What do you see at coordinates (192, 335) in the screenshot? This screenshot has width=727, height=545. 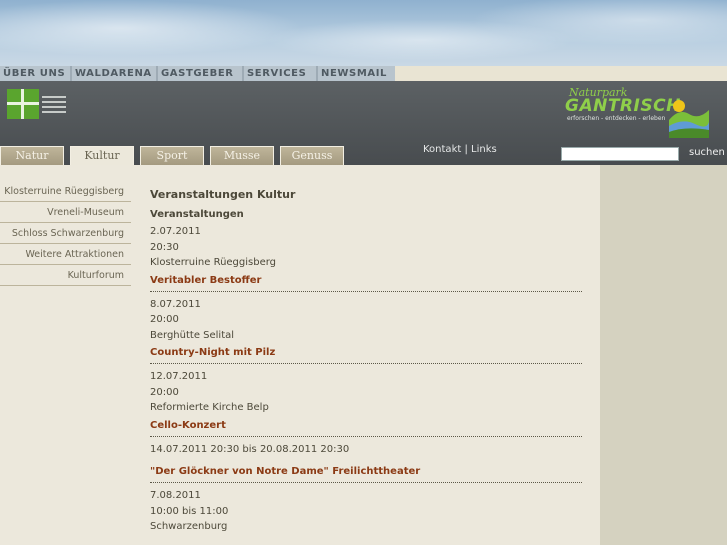 I see `event-location: Berghütte Selital` at bounding box center [192, 335].